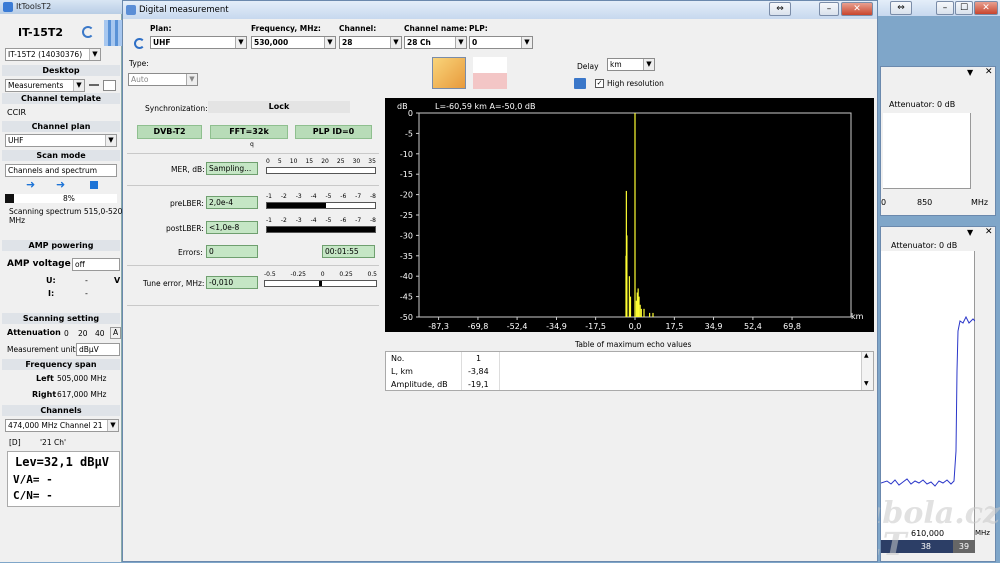  Describe the element at coordinates (232, 227) in the screenshot. I see `postber-value: <1,0e-8` at that location.